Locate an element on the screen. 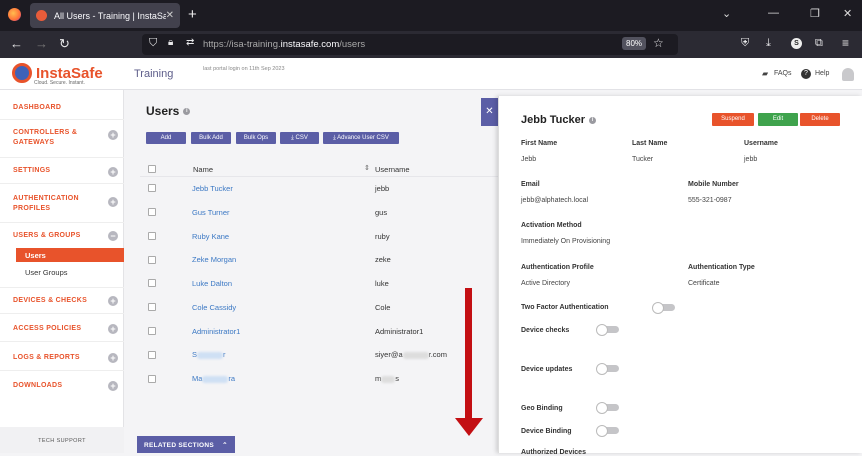 This screenshot has width=862, height=456. pocket-icon: ⛨ is located at coordinates (745, 43).